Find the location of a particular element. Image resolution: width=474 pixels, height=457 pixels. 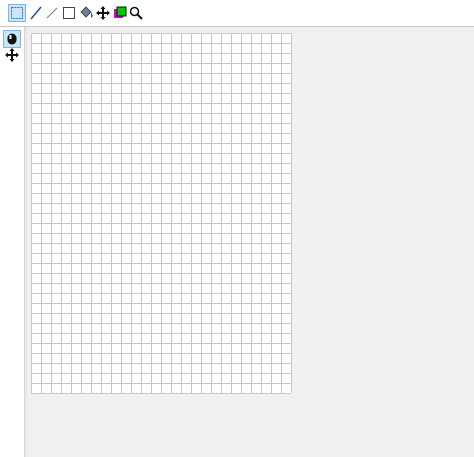

toolbar is located at coordinates (237, 13).